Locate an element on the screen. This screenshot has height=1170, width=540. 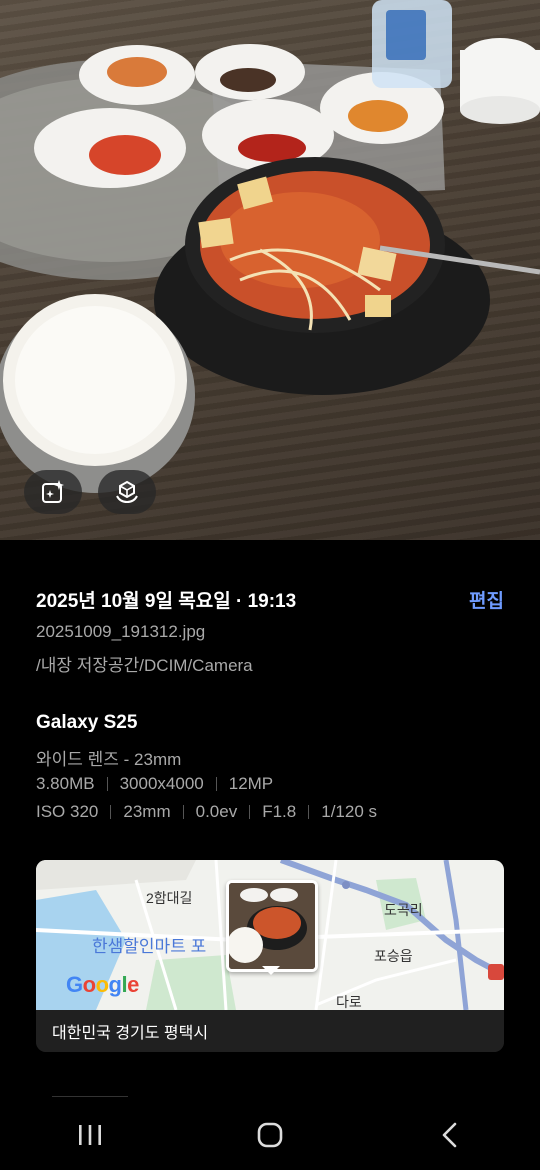
back-button is located at coordinates (450, 1135).